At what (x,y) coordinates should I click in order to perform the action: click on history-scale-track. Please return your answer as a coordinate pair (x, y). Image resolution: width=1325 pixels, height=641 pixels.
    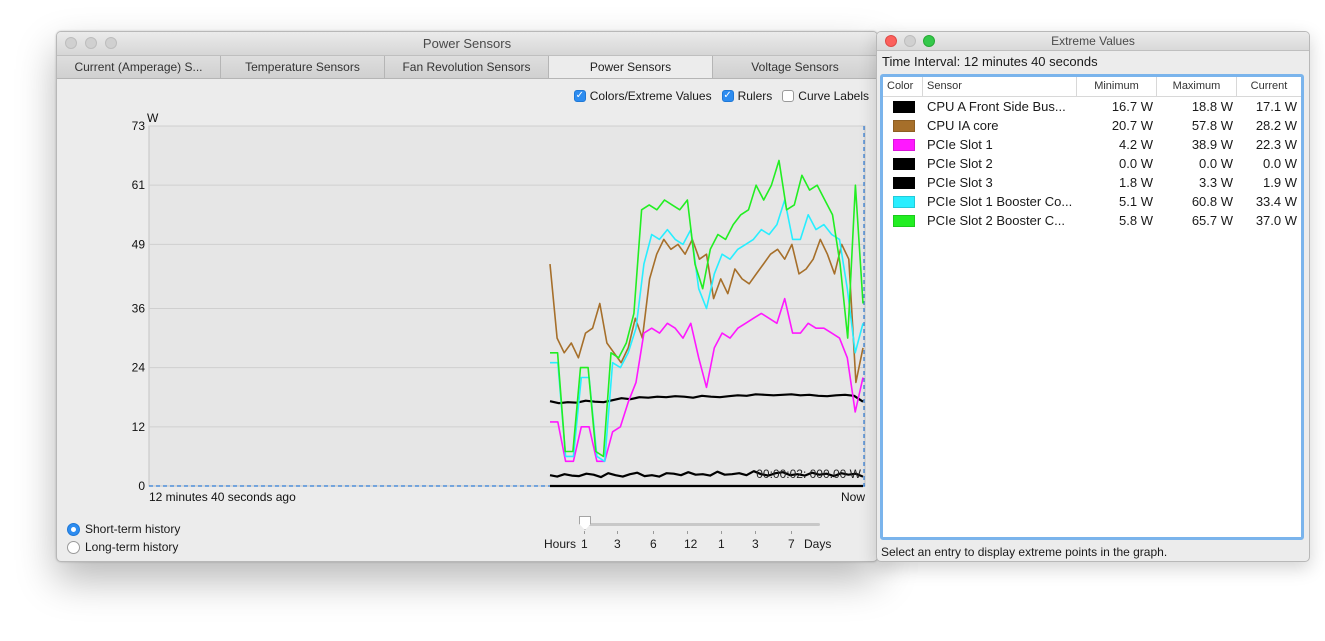
    Looking at the image, I should click on (702, 524).